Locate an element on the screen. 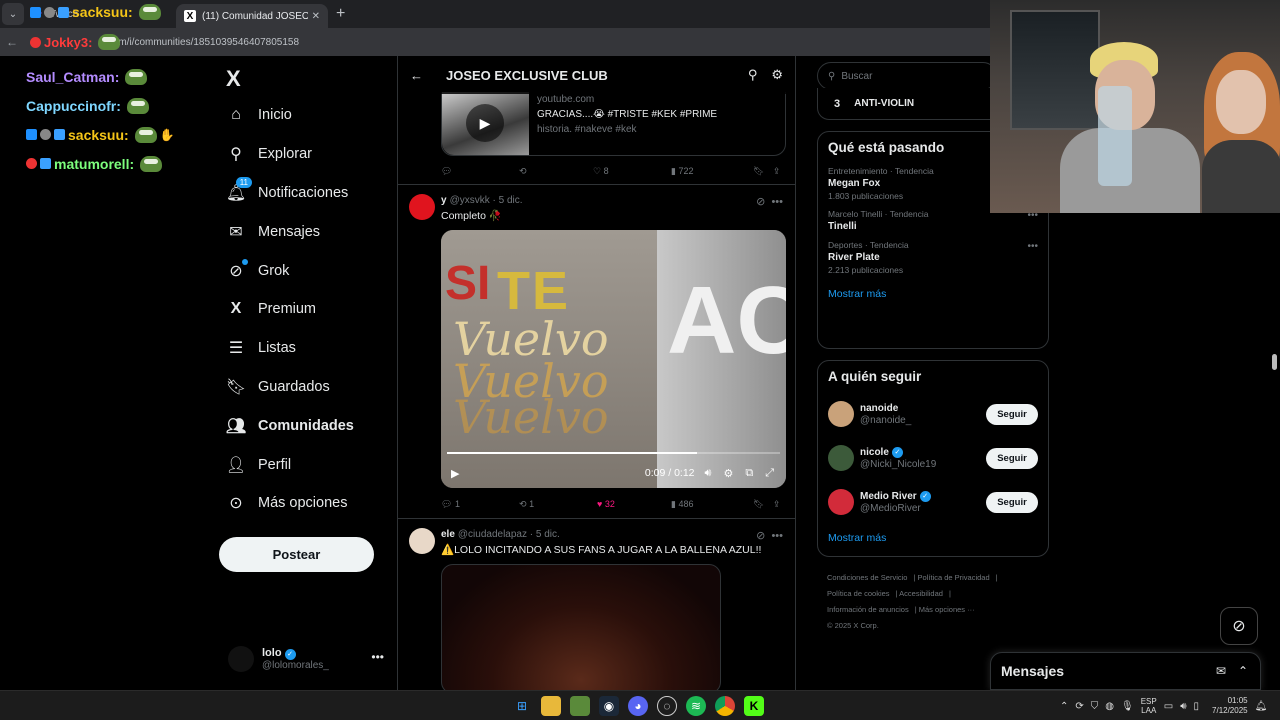 This screenshot has width=1280, height=720. nav-item-bookmarks: 🔖︎ Guardados is located at coordinates (290, 387).